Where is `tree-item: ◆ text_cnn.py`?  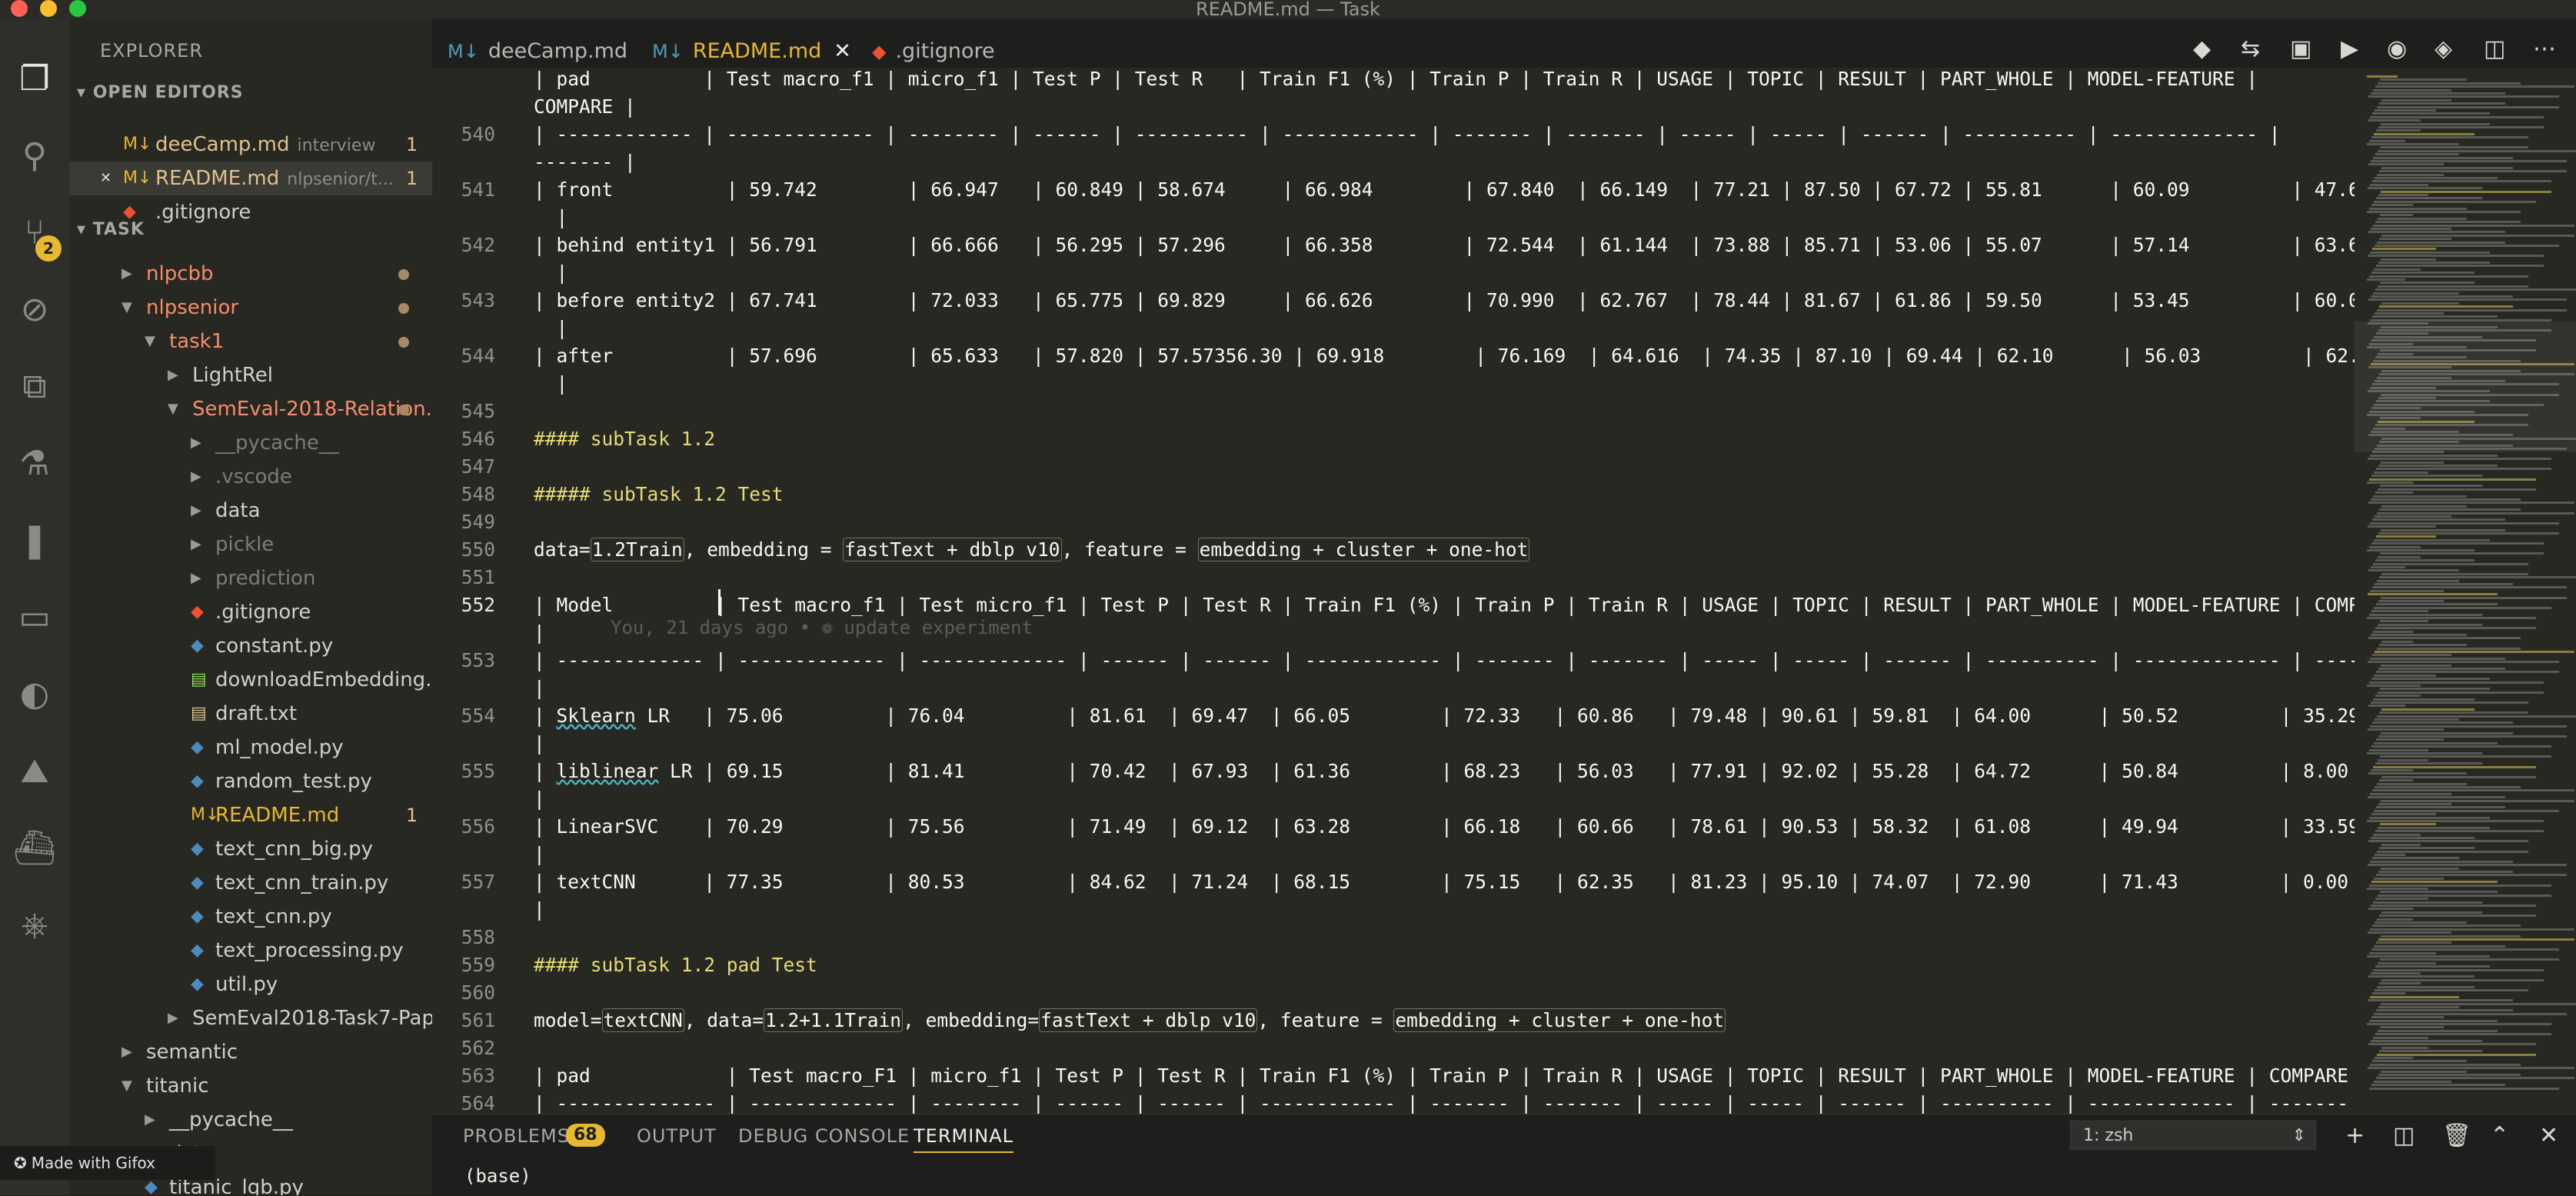 tree-item: ◆ text_cnn.py is located at coordinates (251, 917).